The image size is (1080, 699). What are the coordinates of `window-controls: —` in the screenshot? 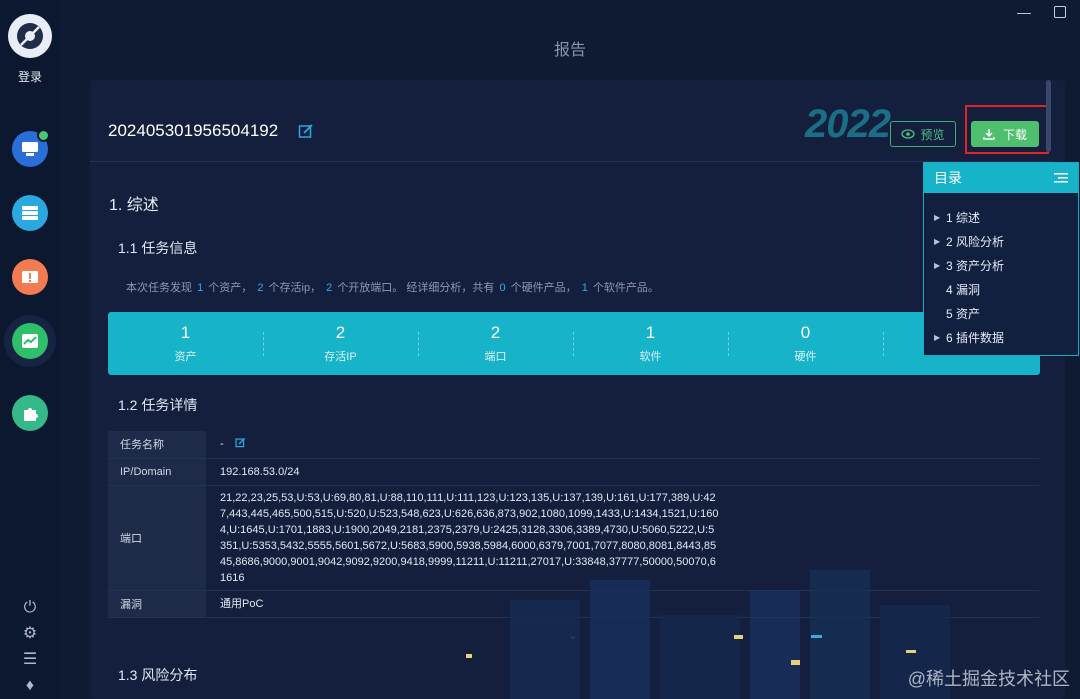 It's located at (1042, 12).